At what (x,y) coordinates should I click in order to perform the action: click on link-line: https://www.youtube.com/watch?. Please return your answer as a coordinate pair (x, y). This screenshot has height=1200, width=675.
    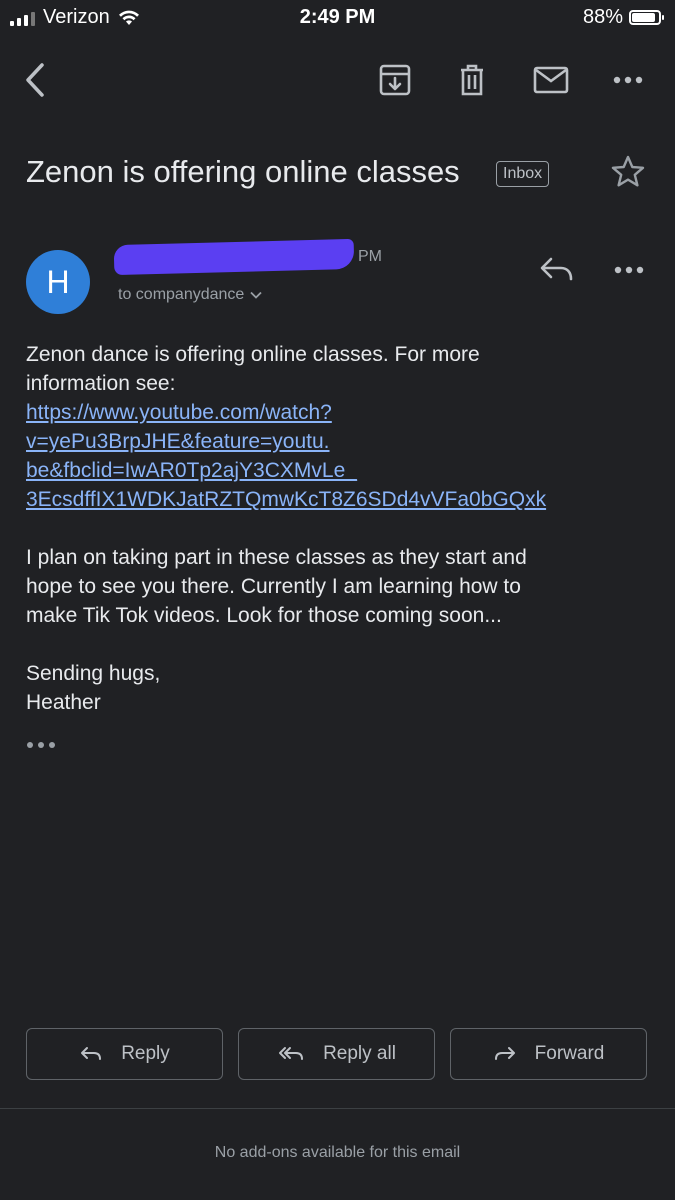
    Looking at the image, I should click on (179, 412).